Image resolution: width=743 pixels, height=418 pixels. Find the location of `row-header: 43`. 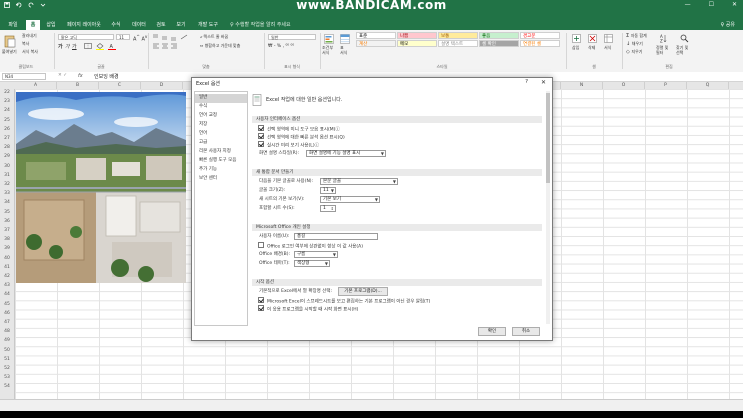

row-header: 43 is located at coordinates (7, 285).